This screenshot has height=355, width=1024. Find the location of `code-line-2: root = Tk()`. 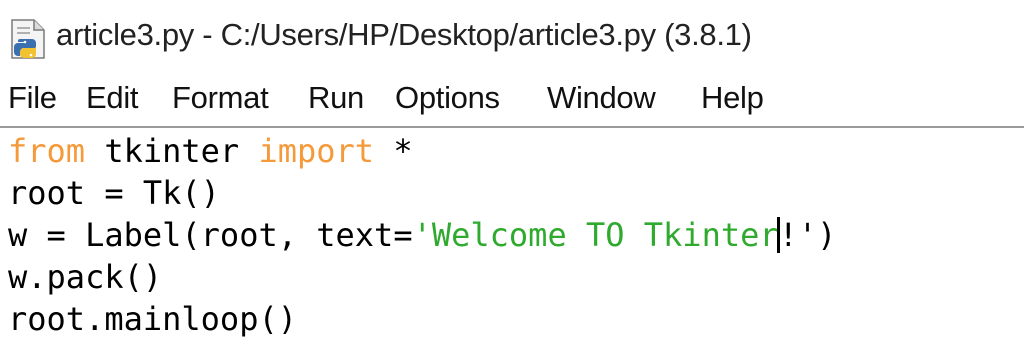

code-line-2: root = Tk() is located at coordinates (114, 193).